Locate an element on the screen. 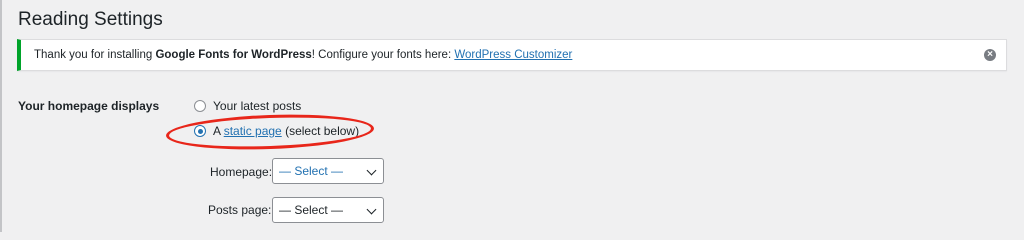  radio-latest-posts is located at coordinates (200, 106).